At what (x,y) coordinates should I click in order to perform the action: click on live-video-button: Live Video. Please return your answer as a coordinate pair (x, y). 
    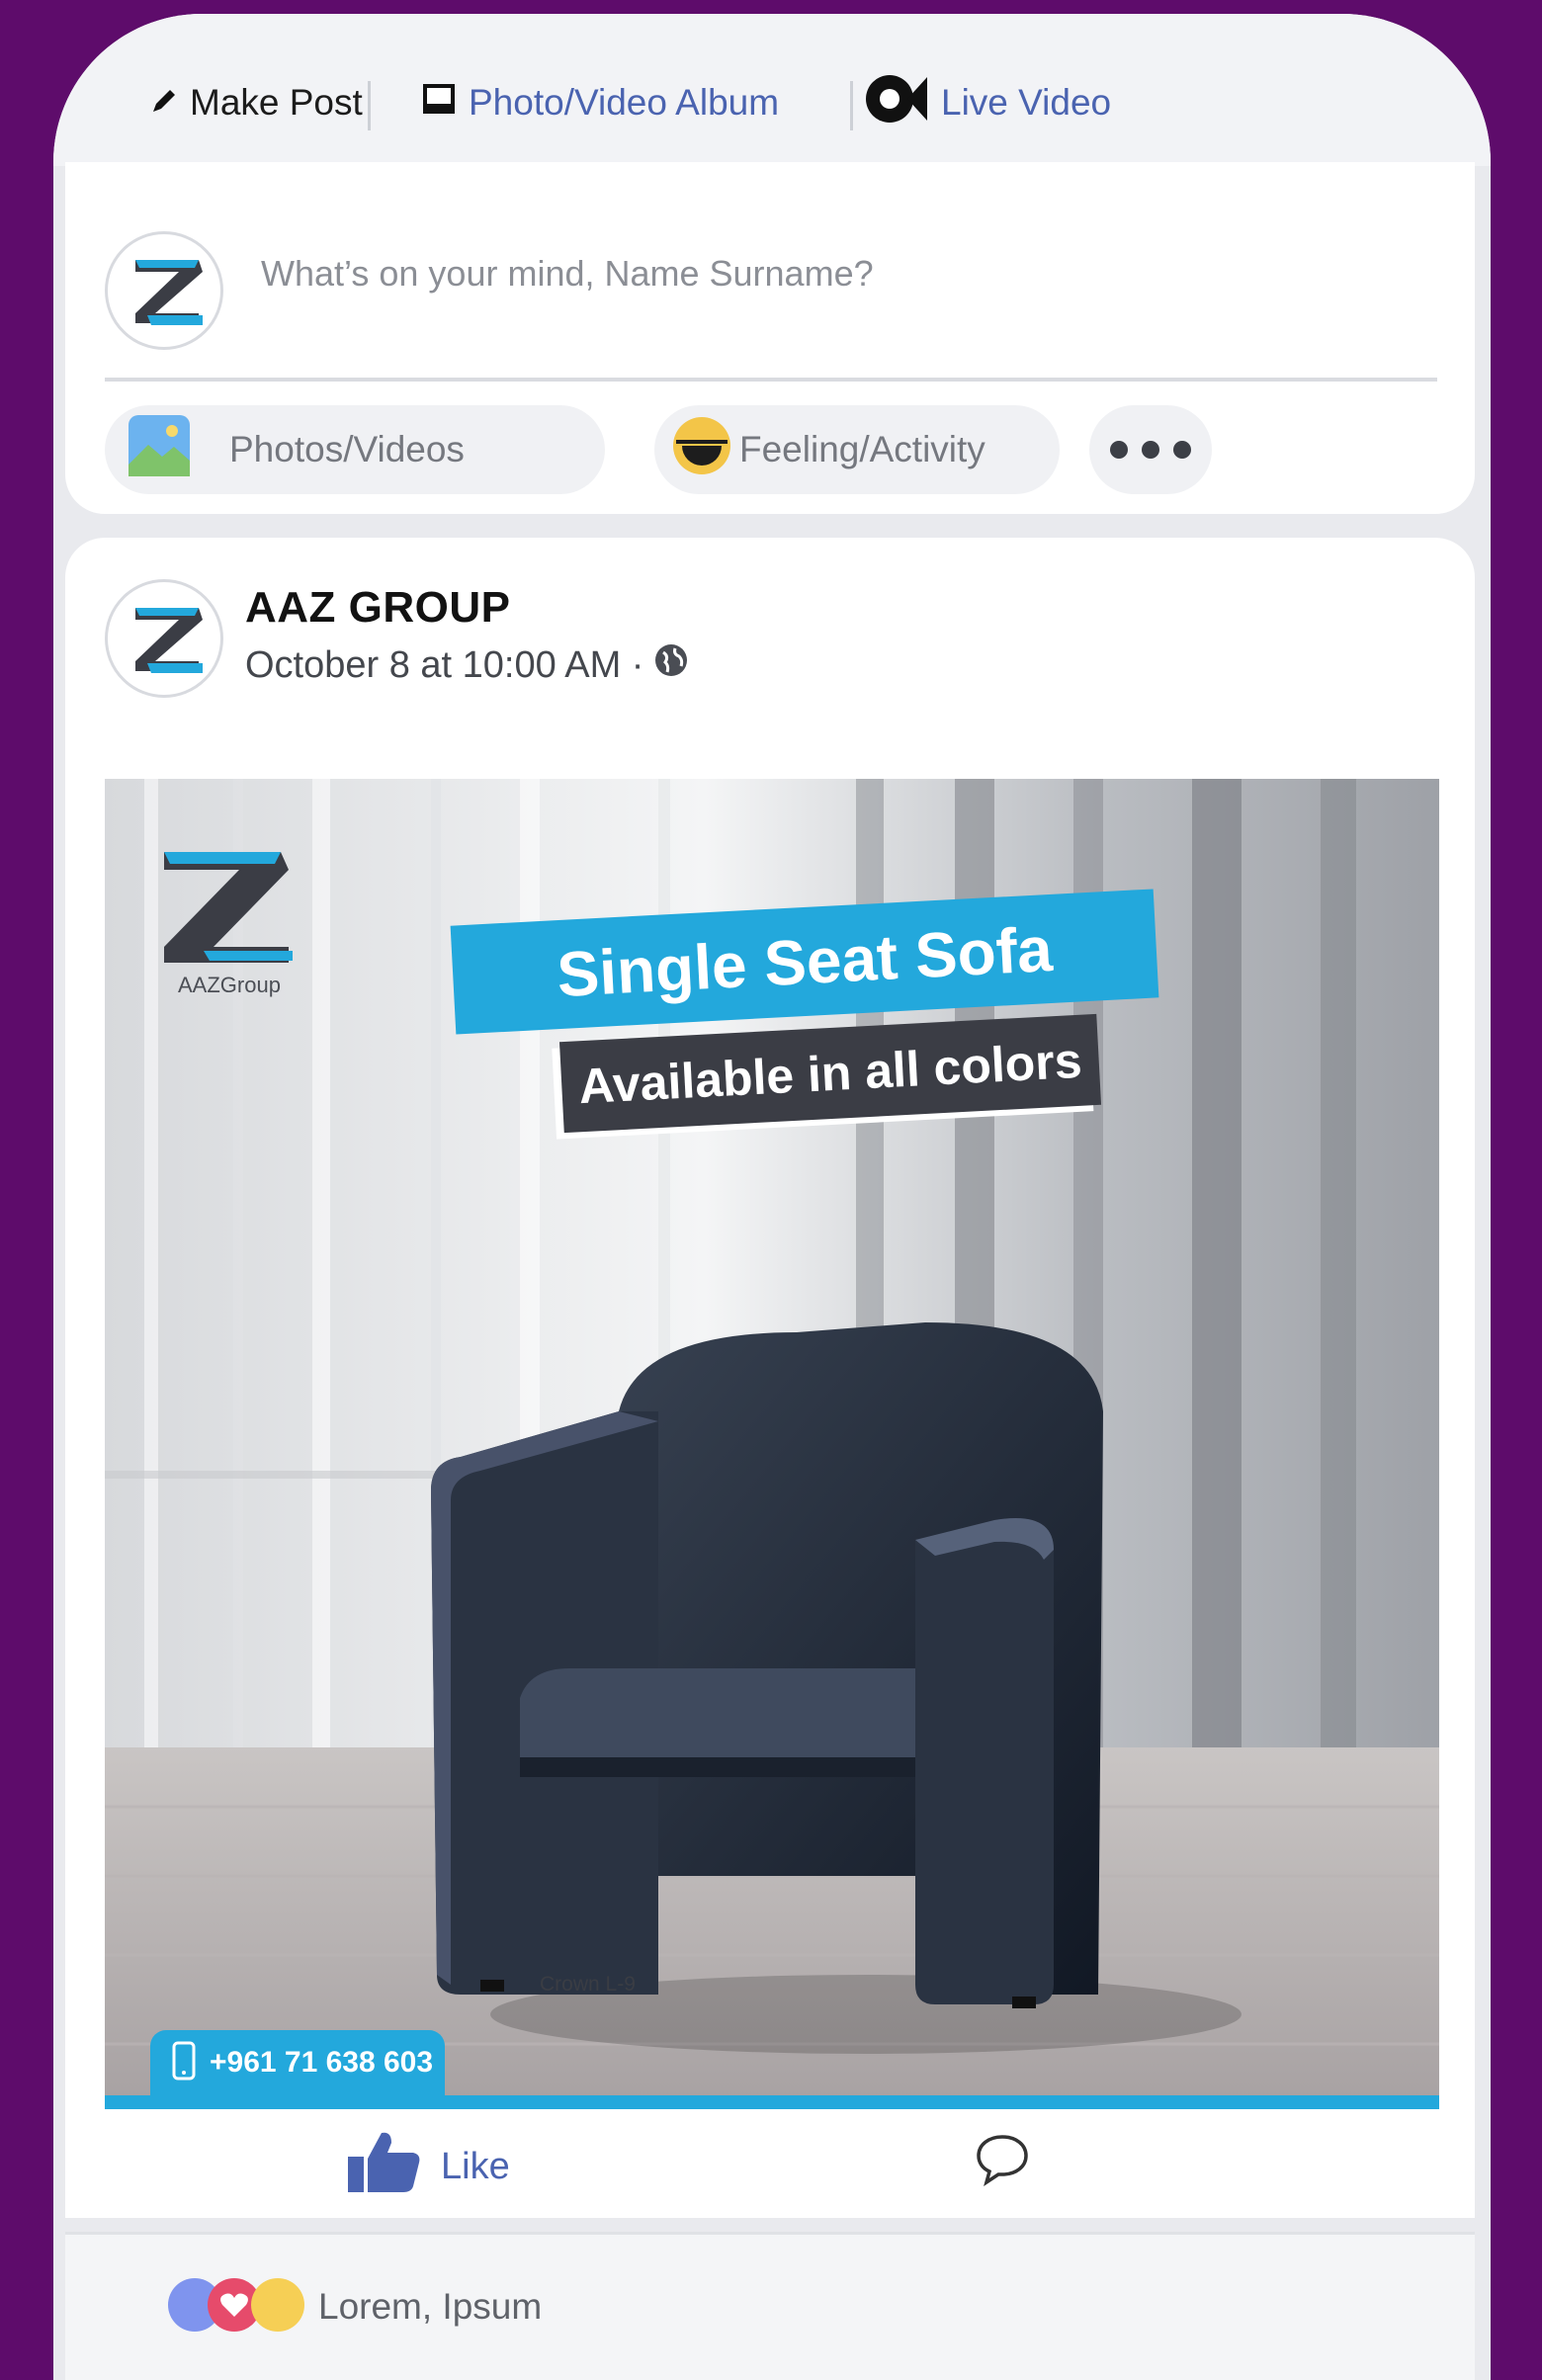
    Looking at the image, I should click on (987, 102).